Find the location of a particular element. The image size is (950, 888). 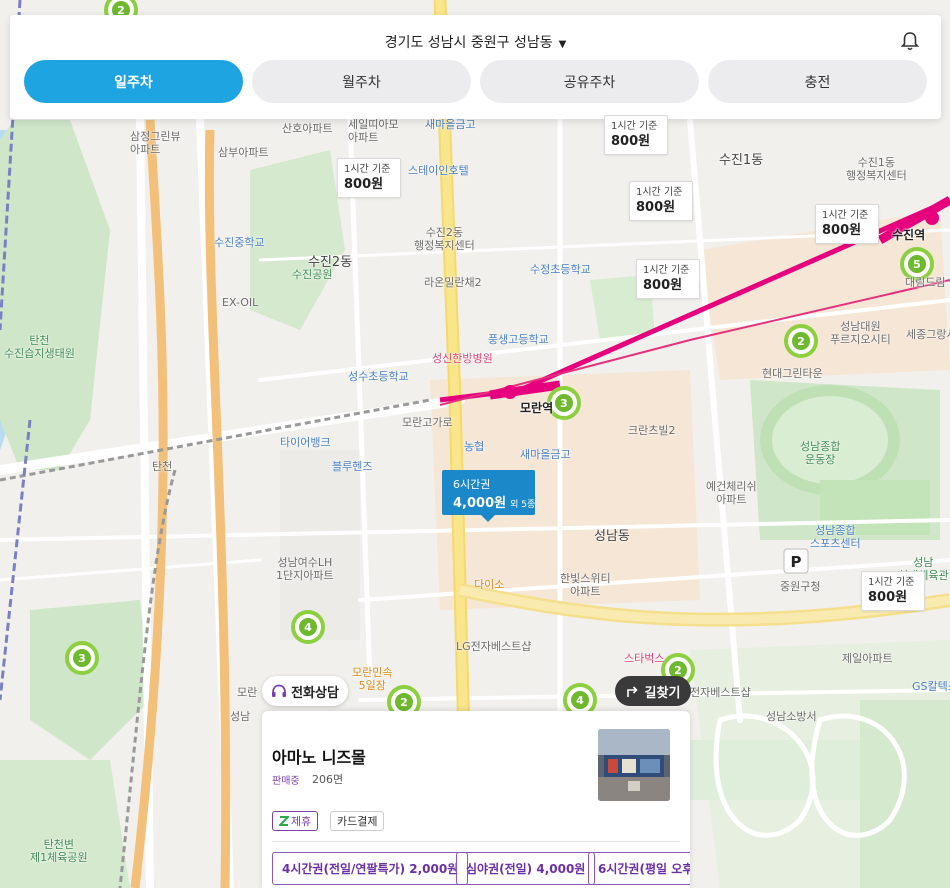

map-label: 성남동 is located at coordinates (612, 536).